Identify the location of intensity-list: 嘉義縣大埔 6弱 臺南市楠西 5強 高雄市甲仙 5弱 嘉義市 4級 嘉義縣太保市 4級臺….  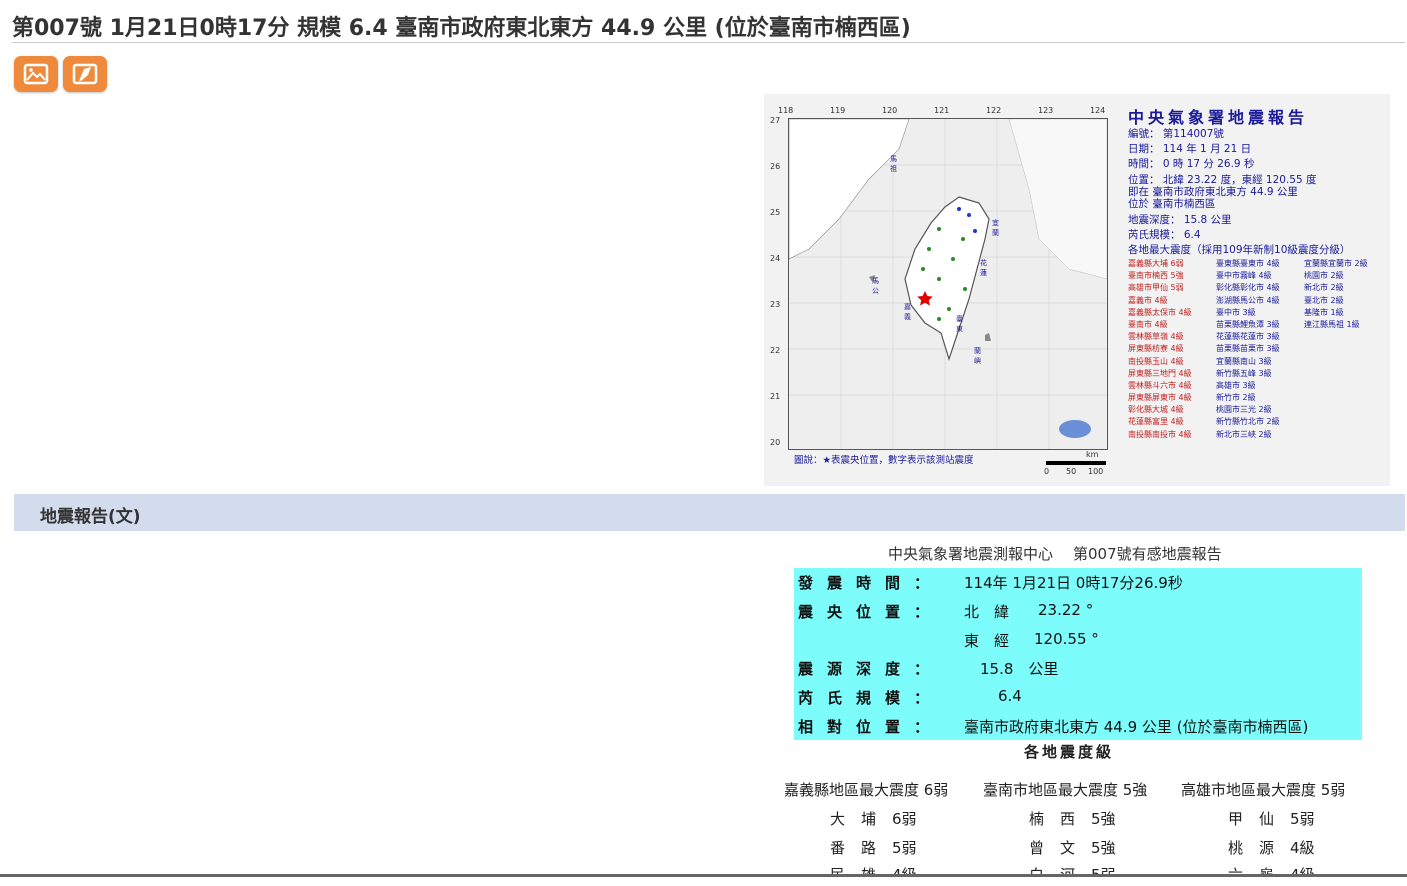
(1160, 349).